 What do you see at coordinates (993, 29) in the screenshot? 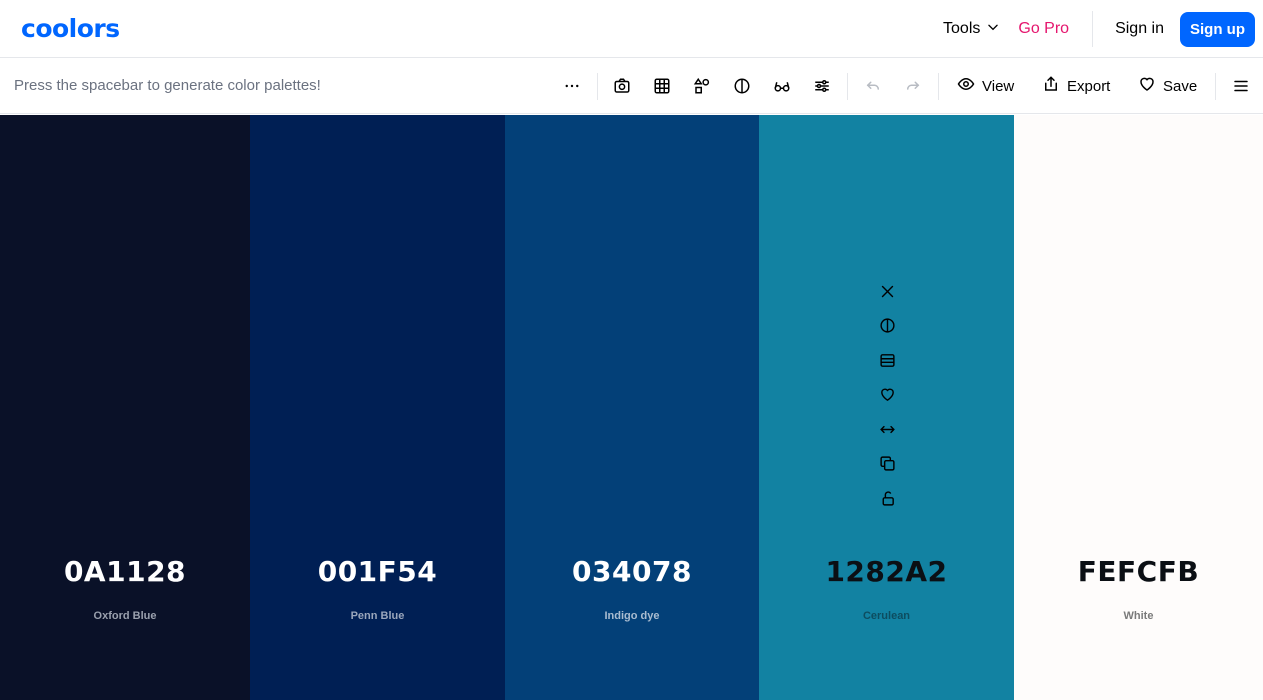
I see `chevron-down-icon` at bounding box center [993, 29].